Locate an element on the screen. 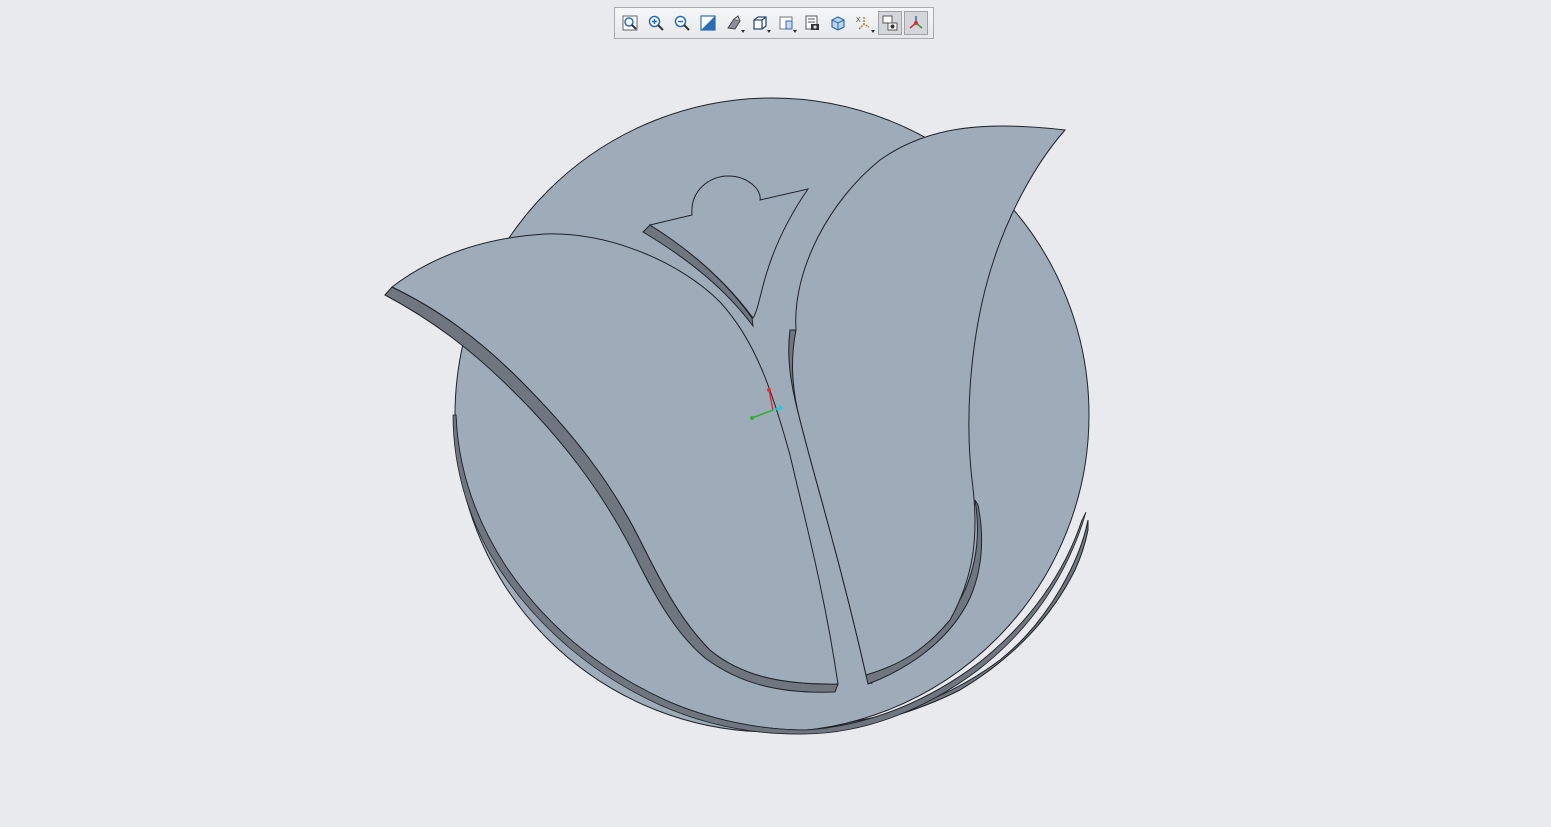 This screenshot has height=827, width=1551. datum-display-button: X is located at coordinates (864, 23).